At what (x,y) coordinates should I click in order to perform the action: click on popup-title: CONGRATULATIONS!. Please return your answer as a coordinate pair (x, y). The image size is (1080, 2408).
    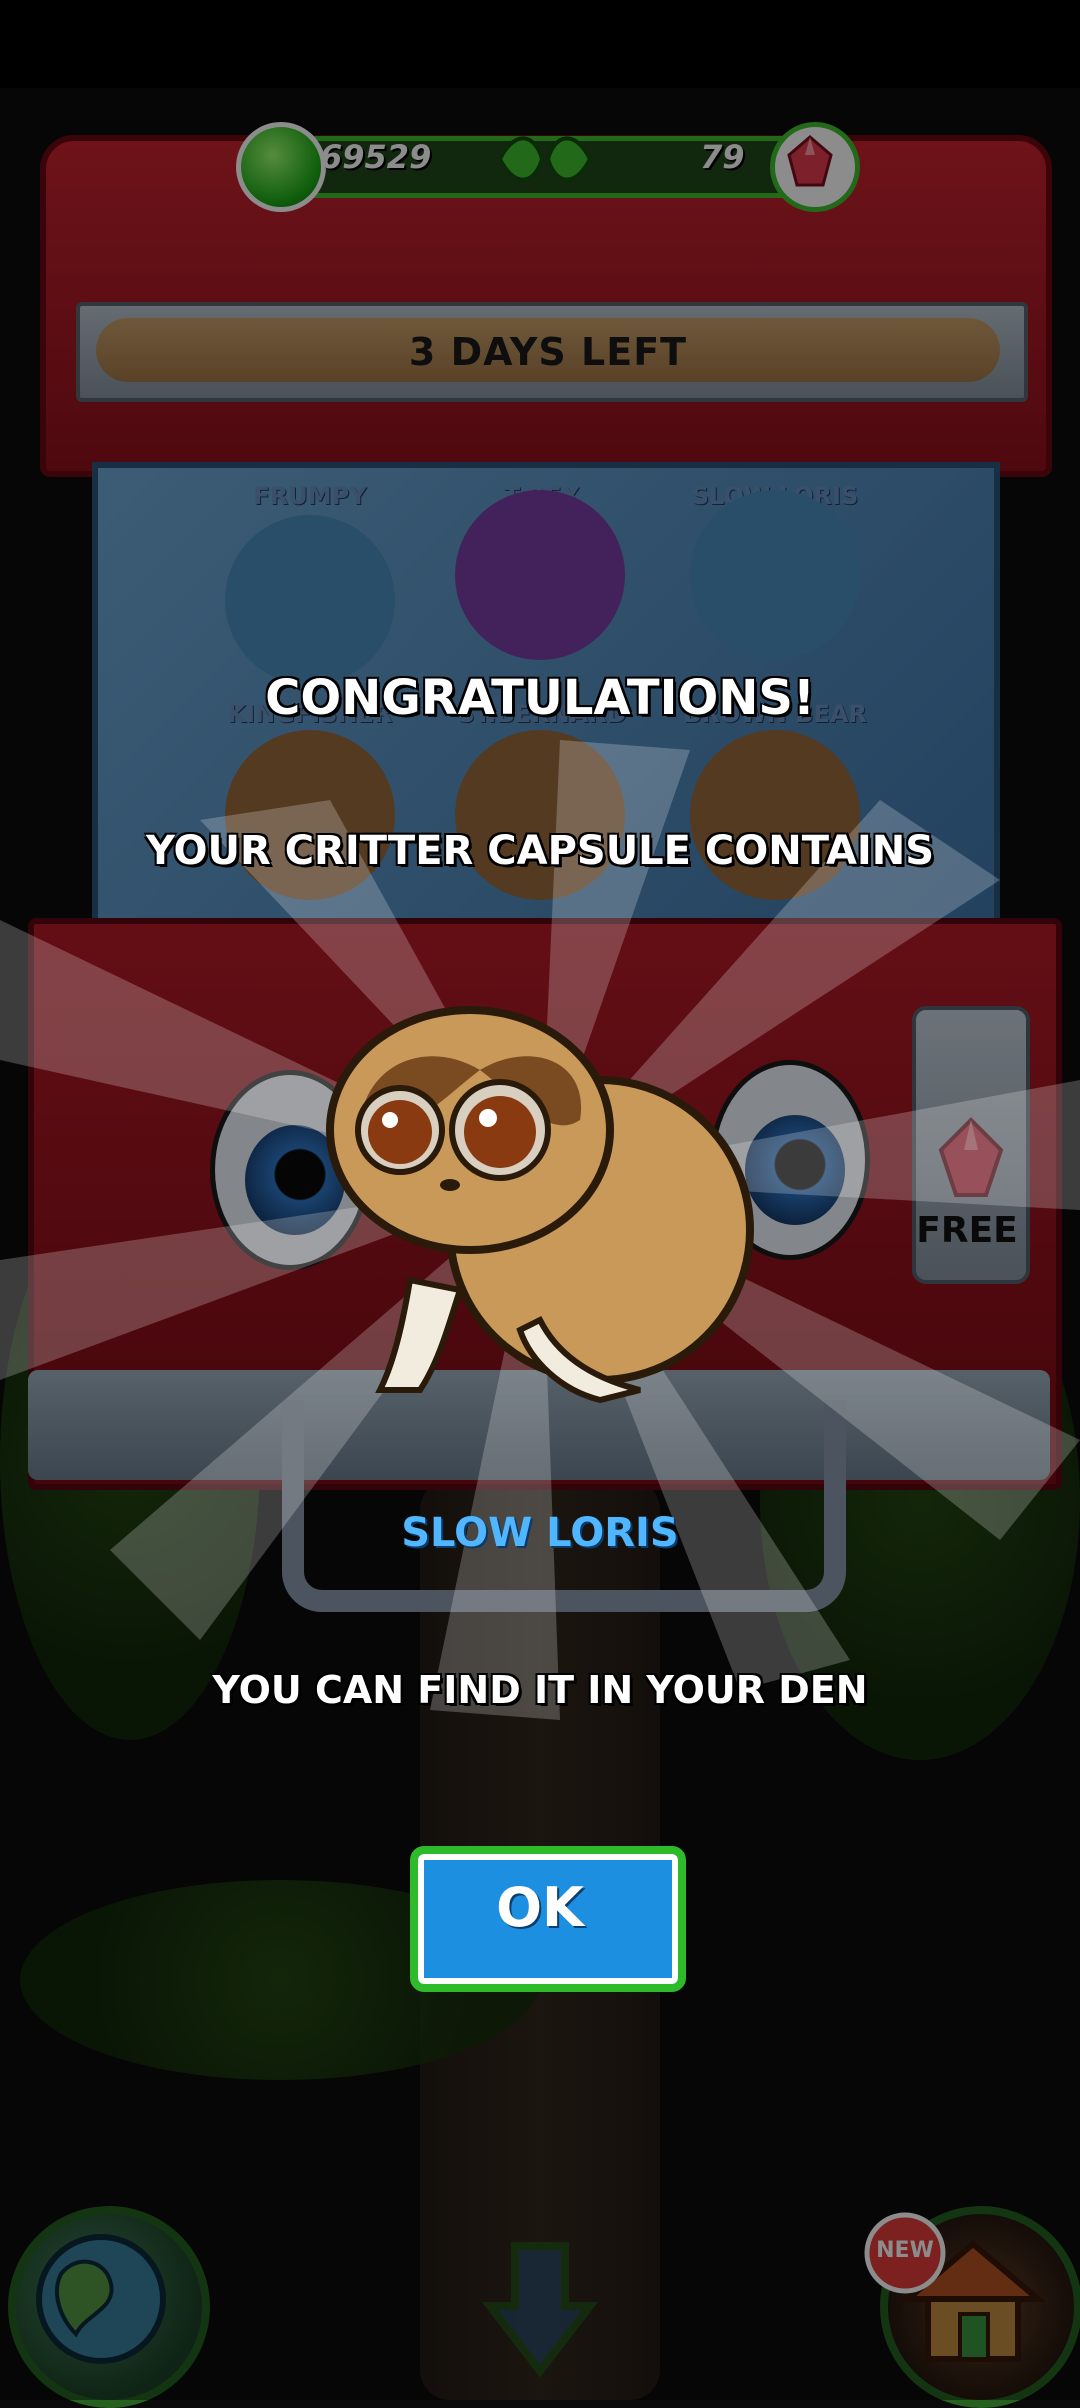
    Looking at the image, I should click on (540, 698).